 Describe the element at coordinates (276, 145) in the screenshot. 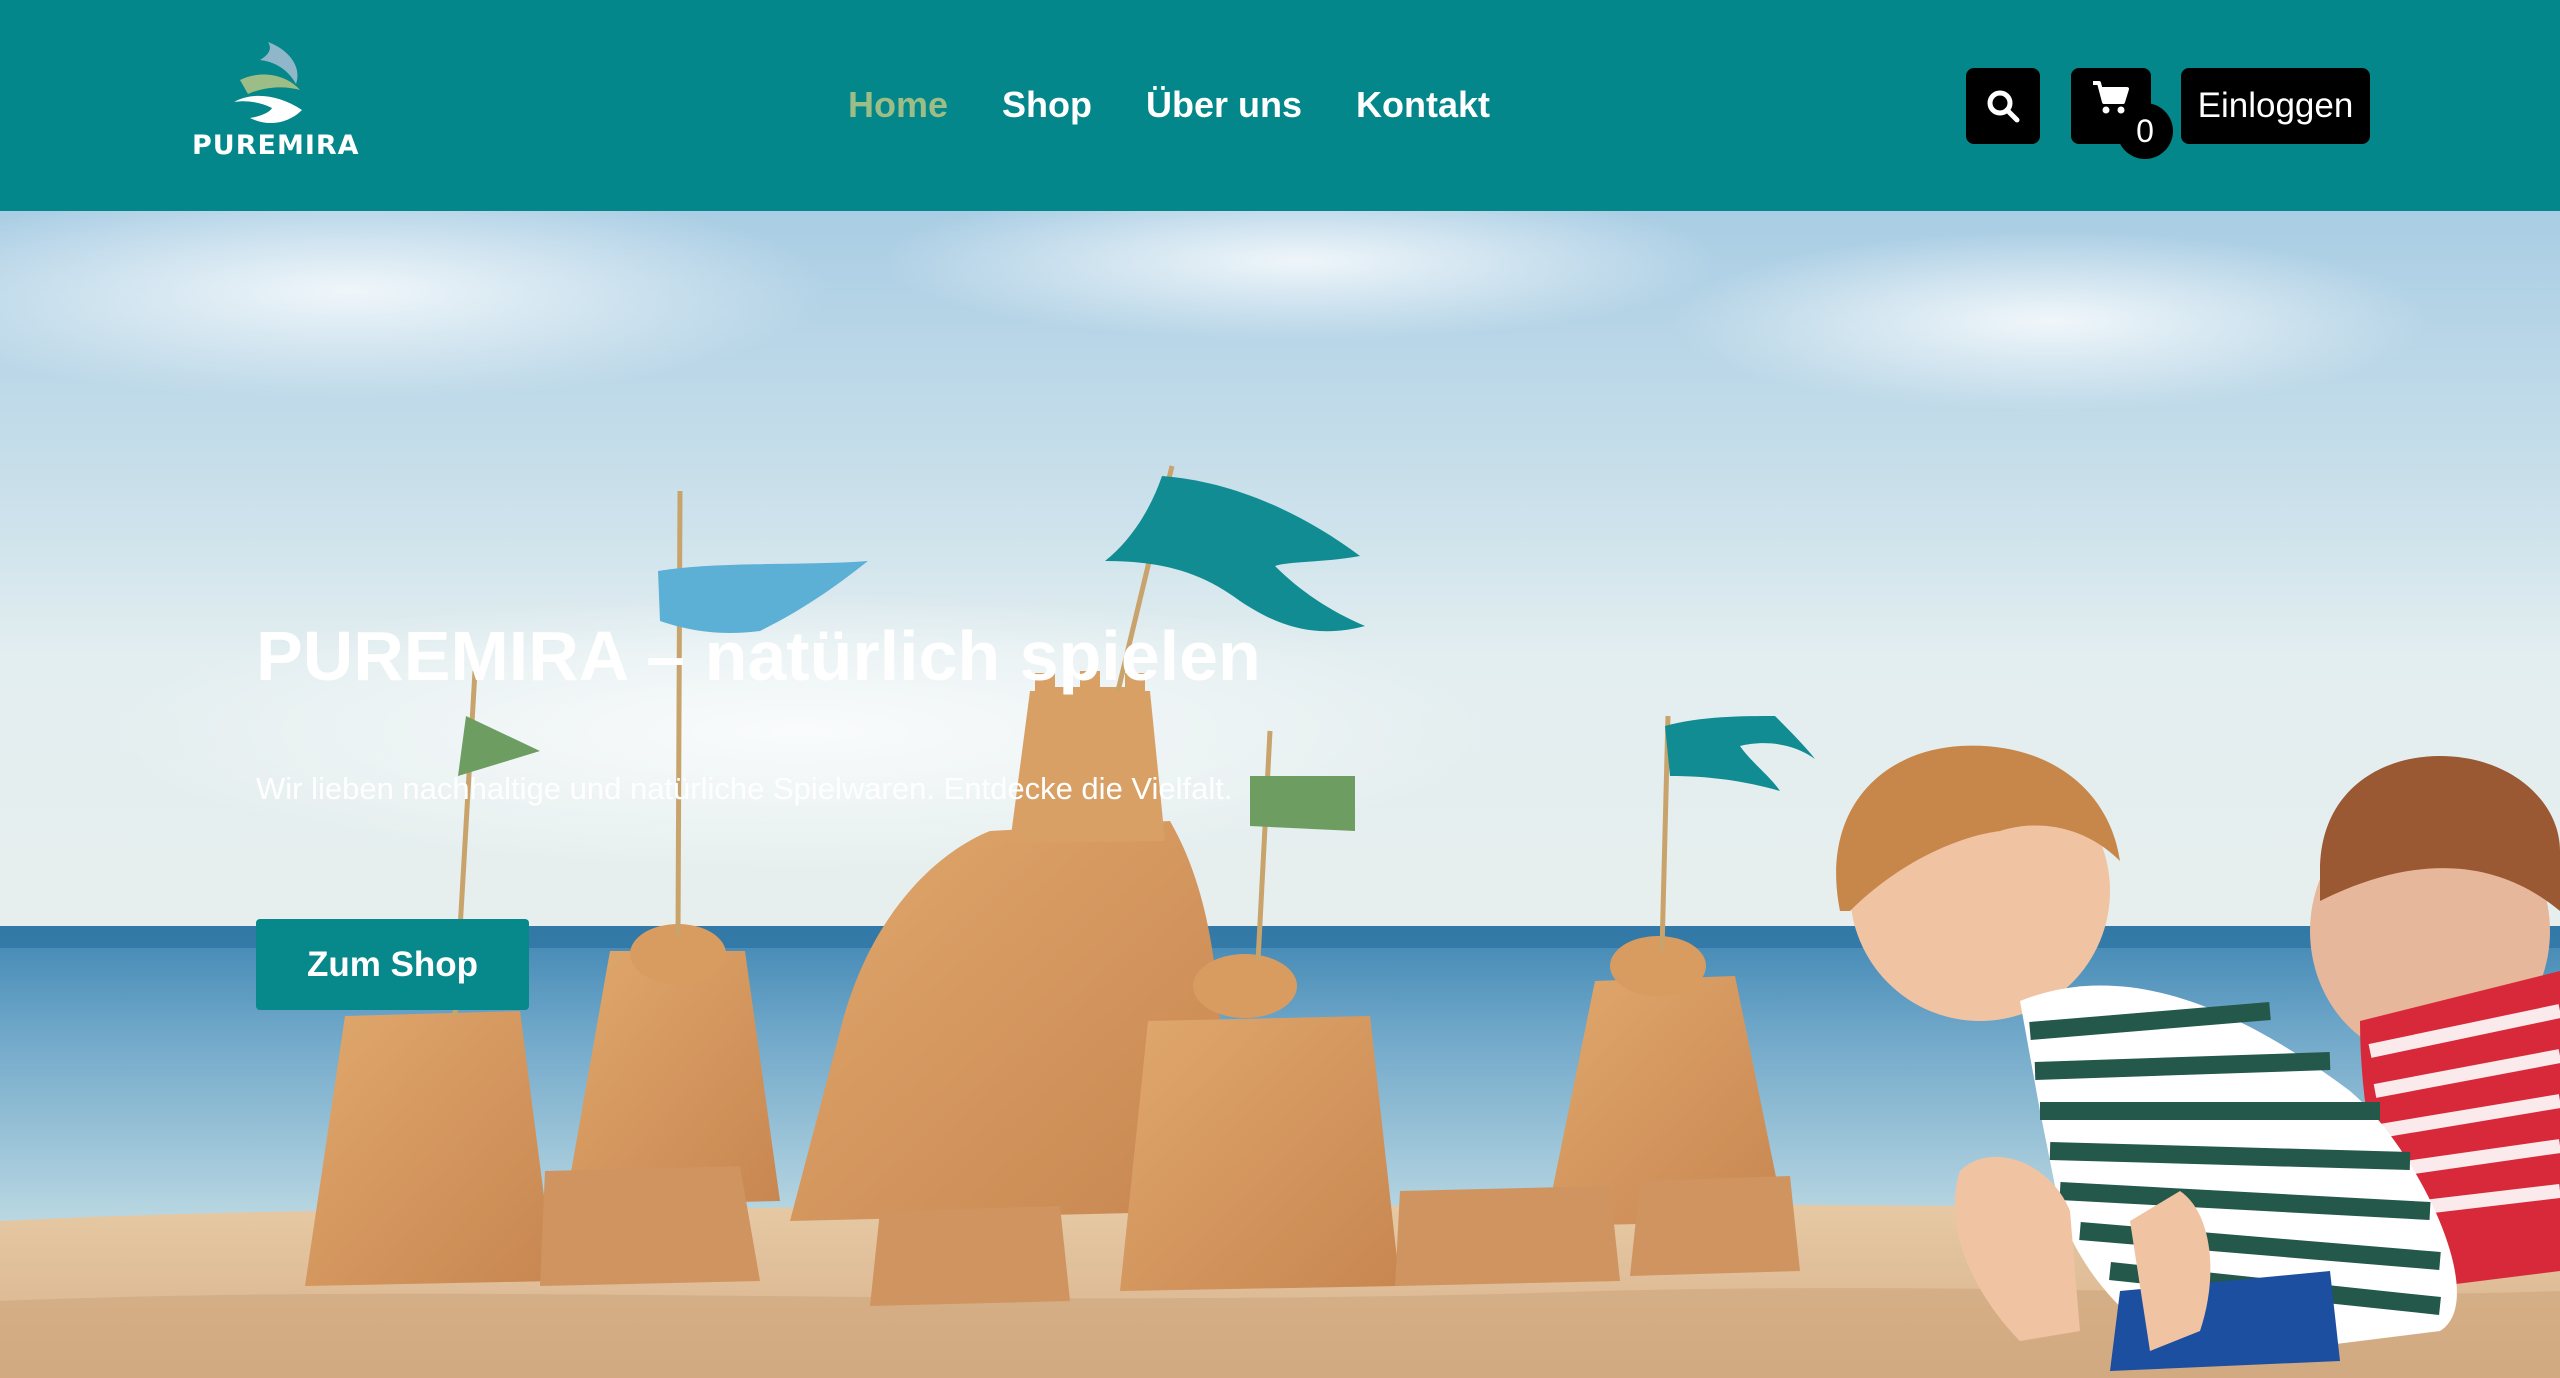

I see `brand-name: PUREMIRA` at that location.